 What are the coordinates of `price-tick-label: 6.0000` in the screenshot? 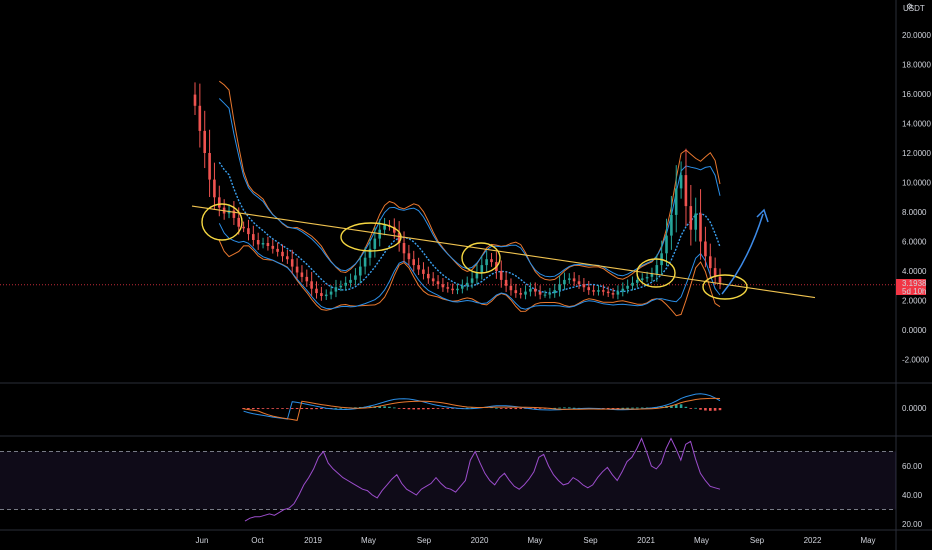 It's located at (914, 242).